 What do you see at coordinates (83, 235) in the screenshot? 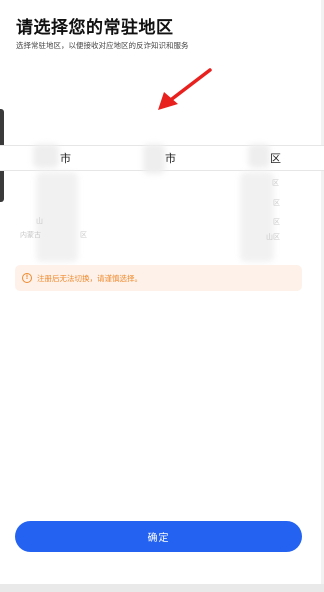
I see `picker-province-option-suffix: 区` at bounding box center [83, 235].